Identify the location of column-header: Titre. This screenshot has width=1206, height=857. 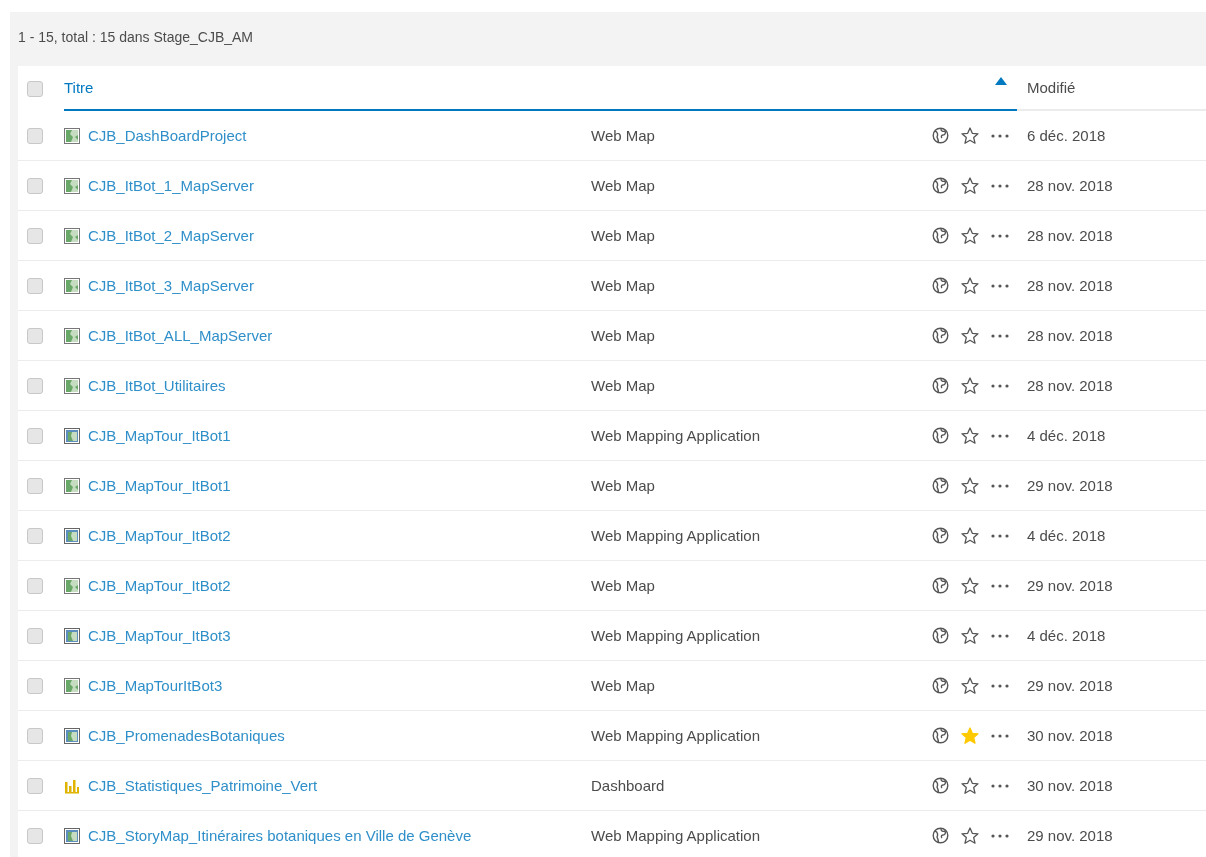
(79, 87).